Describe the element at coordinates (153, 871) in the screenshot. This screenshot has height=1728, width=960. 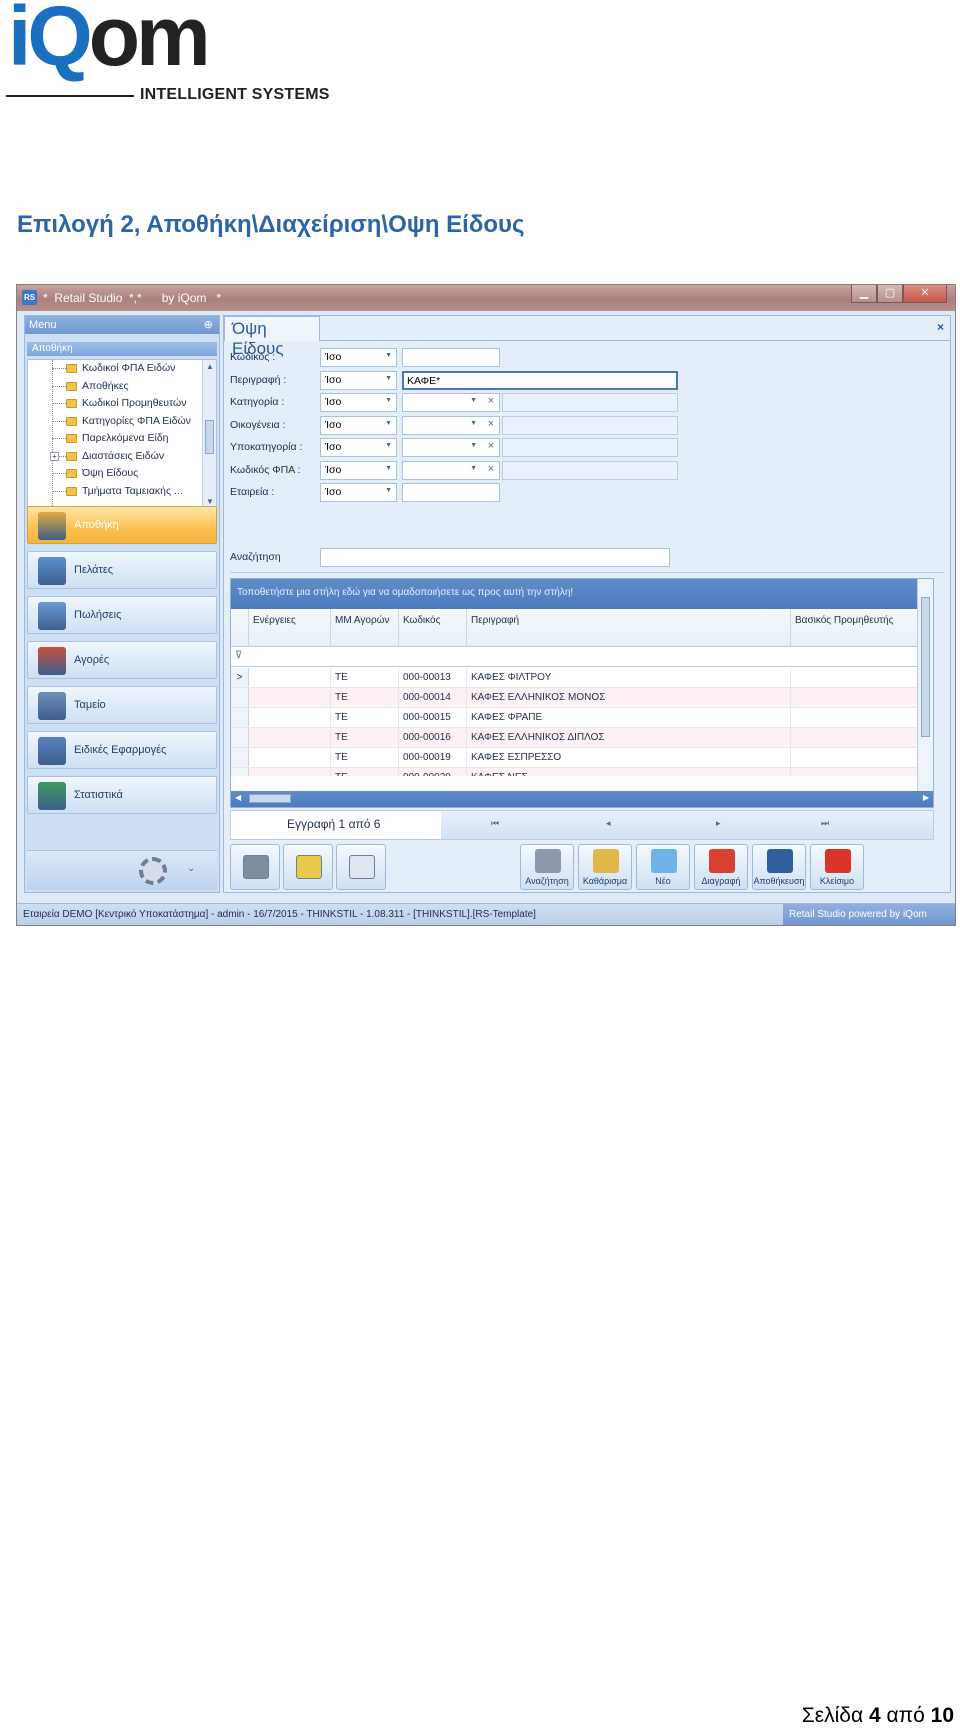
I see `settings-gear-icon` at that location.